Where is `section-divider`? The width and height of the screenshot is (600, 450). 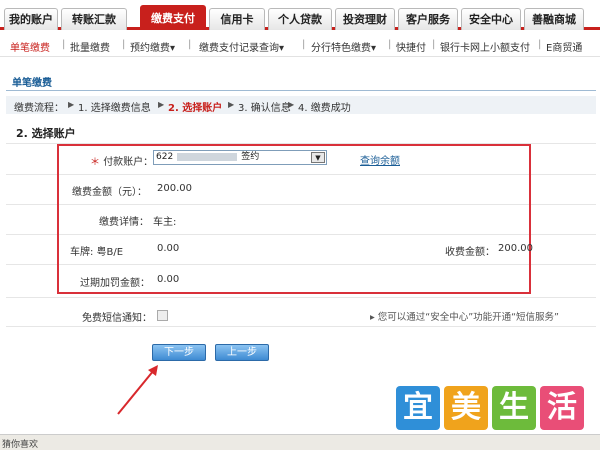 section-divider is located at coordinates (301, 90).